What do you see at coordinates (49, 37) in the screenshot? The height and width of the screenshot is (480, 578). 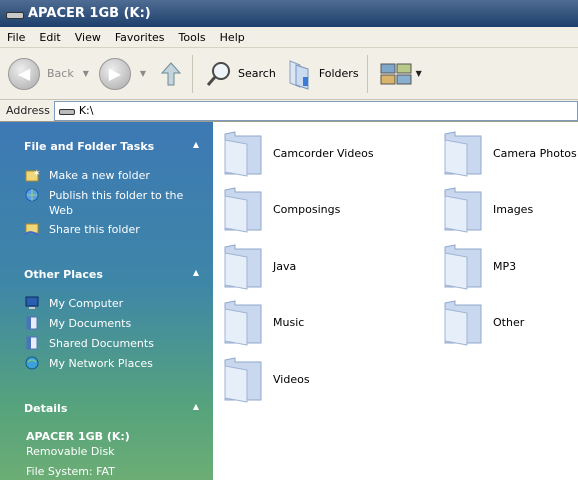 I see `menu-edit: Edit` at bounding box center [49, 37].